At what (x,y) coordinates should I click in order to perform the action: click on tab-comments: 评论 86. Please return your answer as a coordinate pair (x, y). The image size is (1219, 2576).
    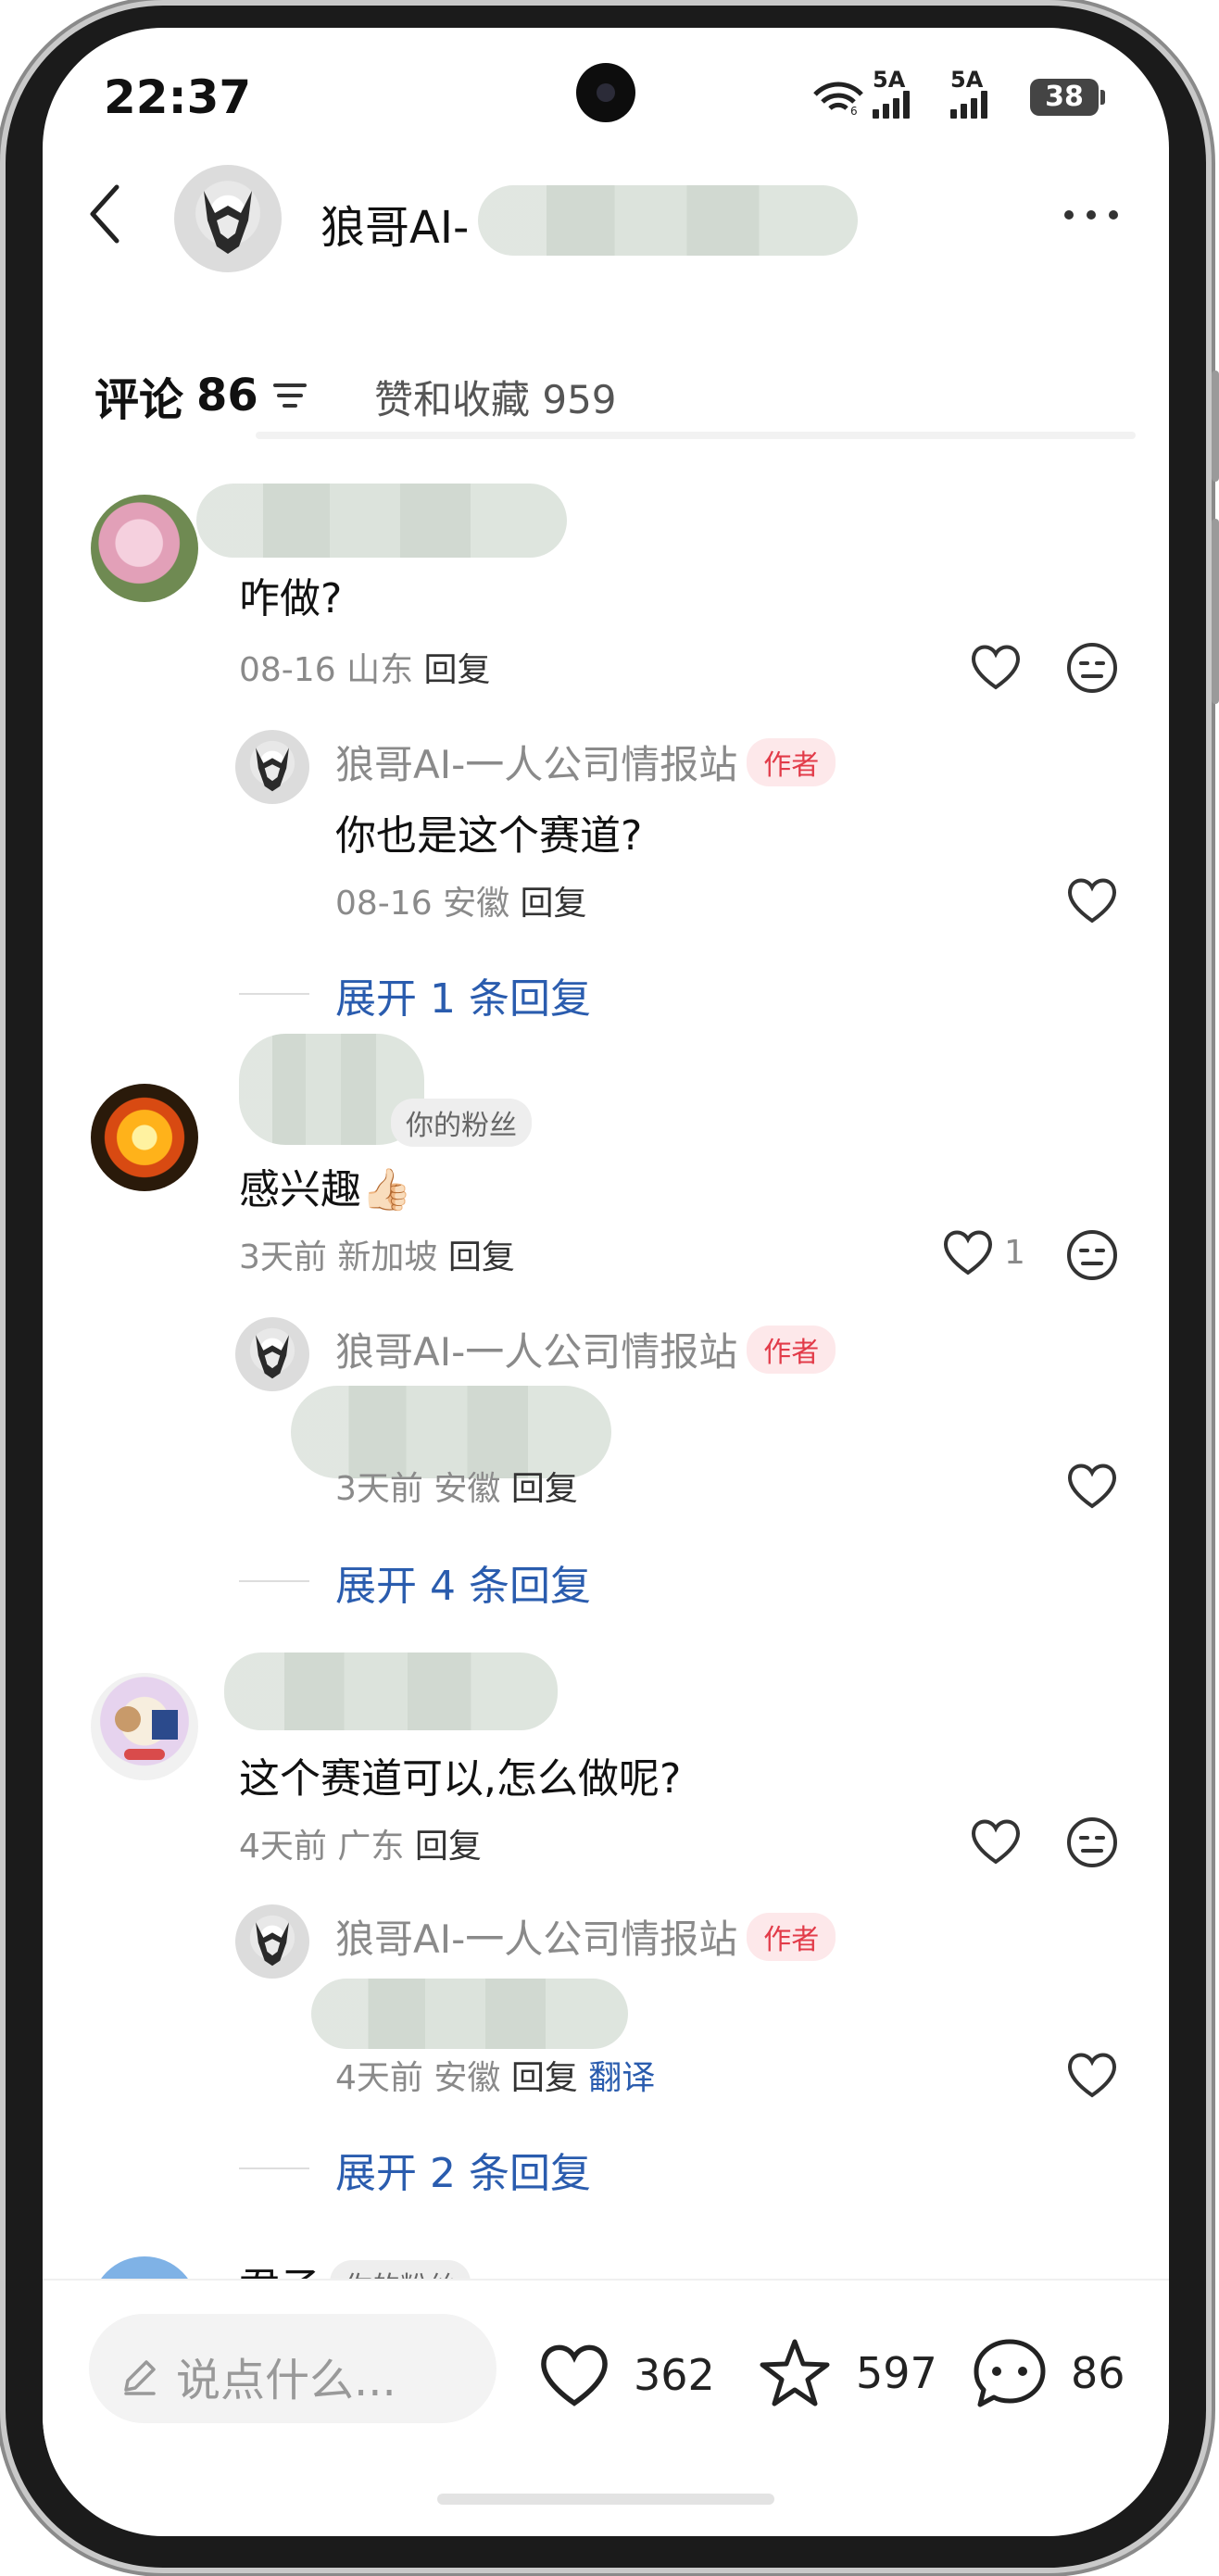
    Looking at the image, I should click on (201, 395).